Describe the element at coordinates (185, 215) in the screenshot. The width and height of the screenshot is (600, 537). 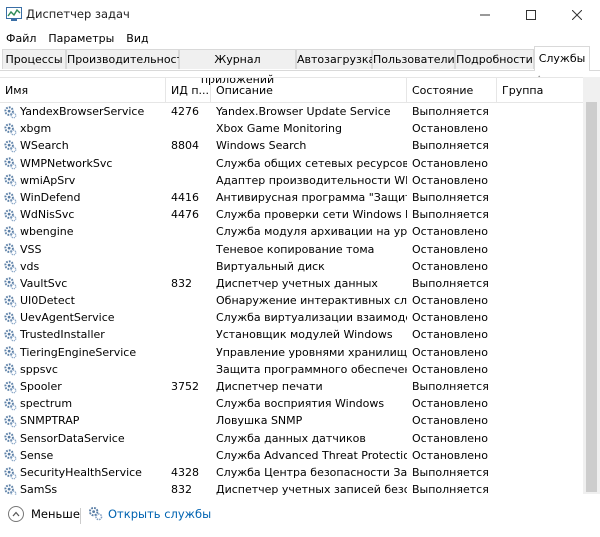
I see `service-pid: 4476` at that location.